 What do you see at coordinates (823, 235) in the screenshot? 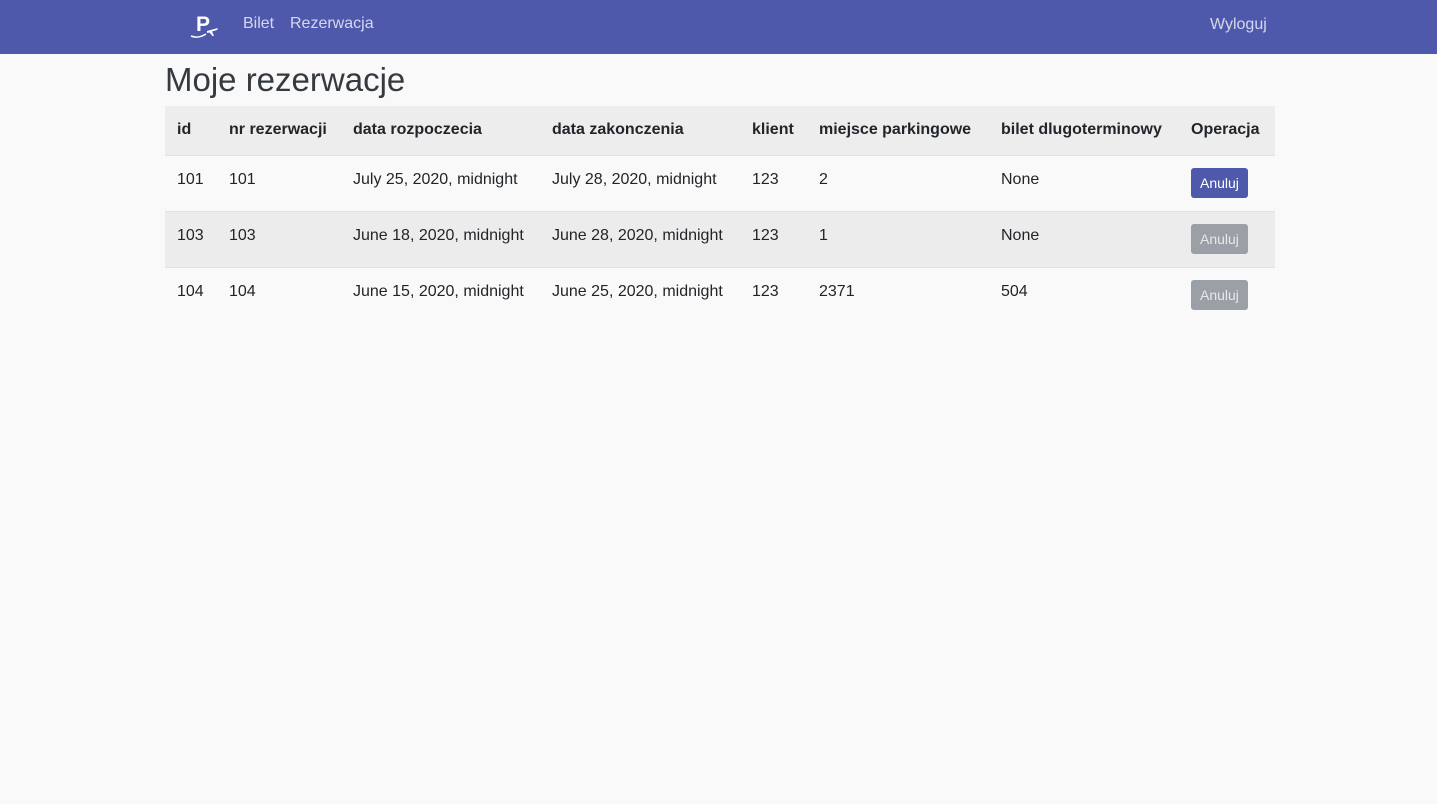
I see `cell-parking-spot: 1` at bounding box center [823, 235].